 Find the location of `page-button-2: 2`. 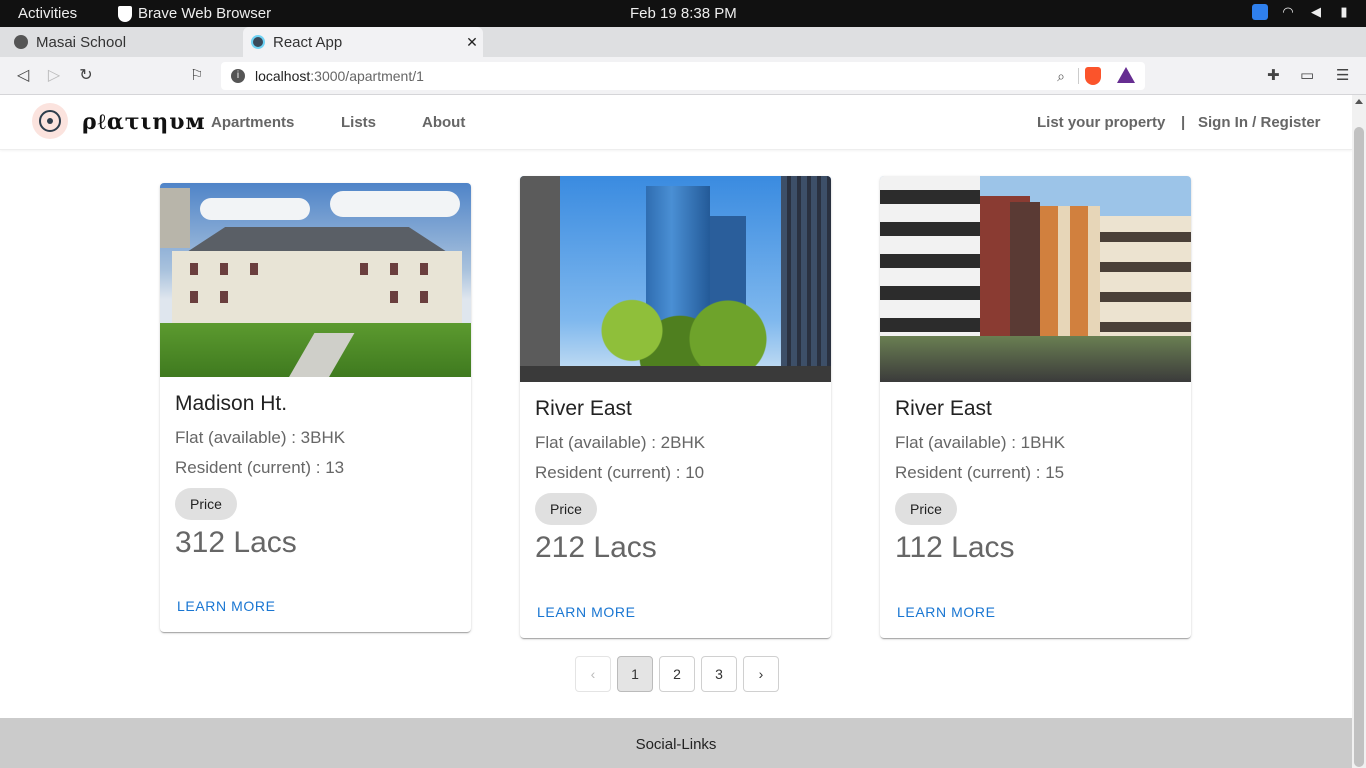

page-button-2: 2 is located at coordinates (677, 674).